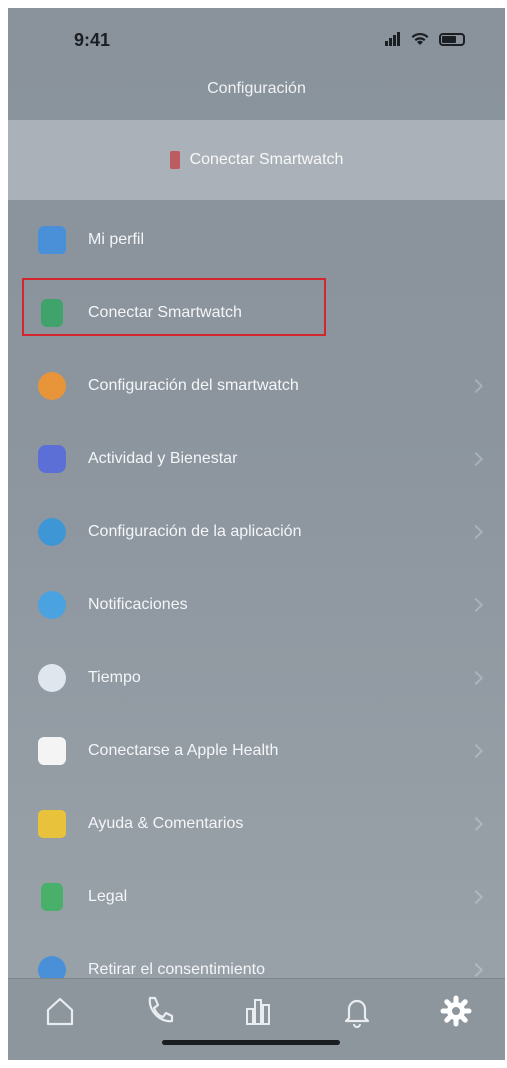 Image resolution: width=507 pixels, height=1068 pixels. Describe the element at coordinates (420, 38) in the screenshot. I see `wifi-icon` at that location.